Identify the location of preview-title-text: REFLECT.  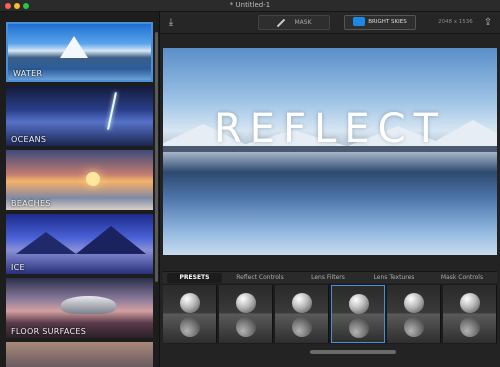
(330, 129).